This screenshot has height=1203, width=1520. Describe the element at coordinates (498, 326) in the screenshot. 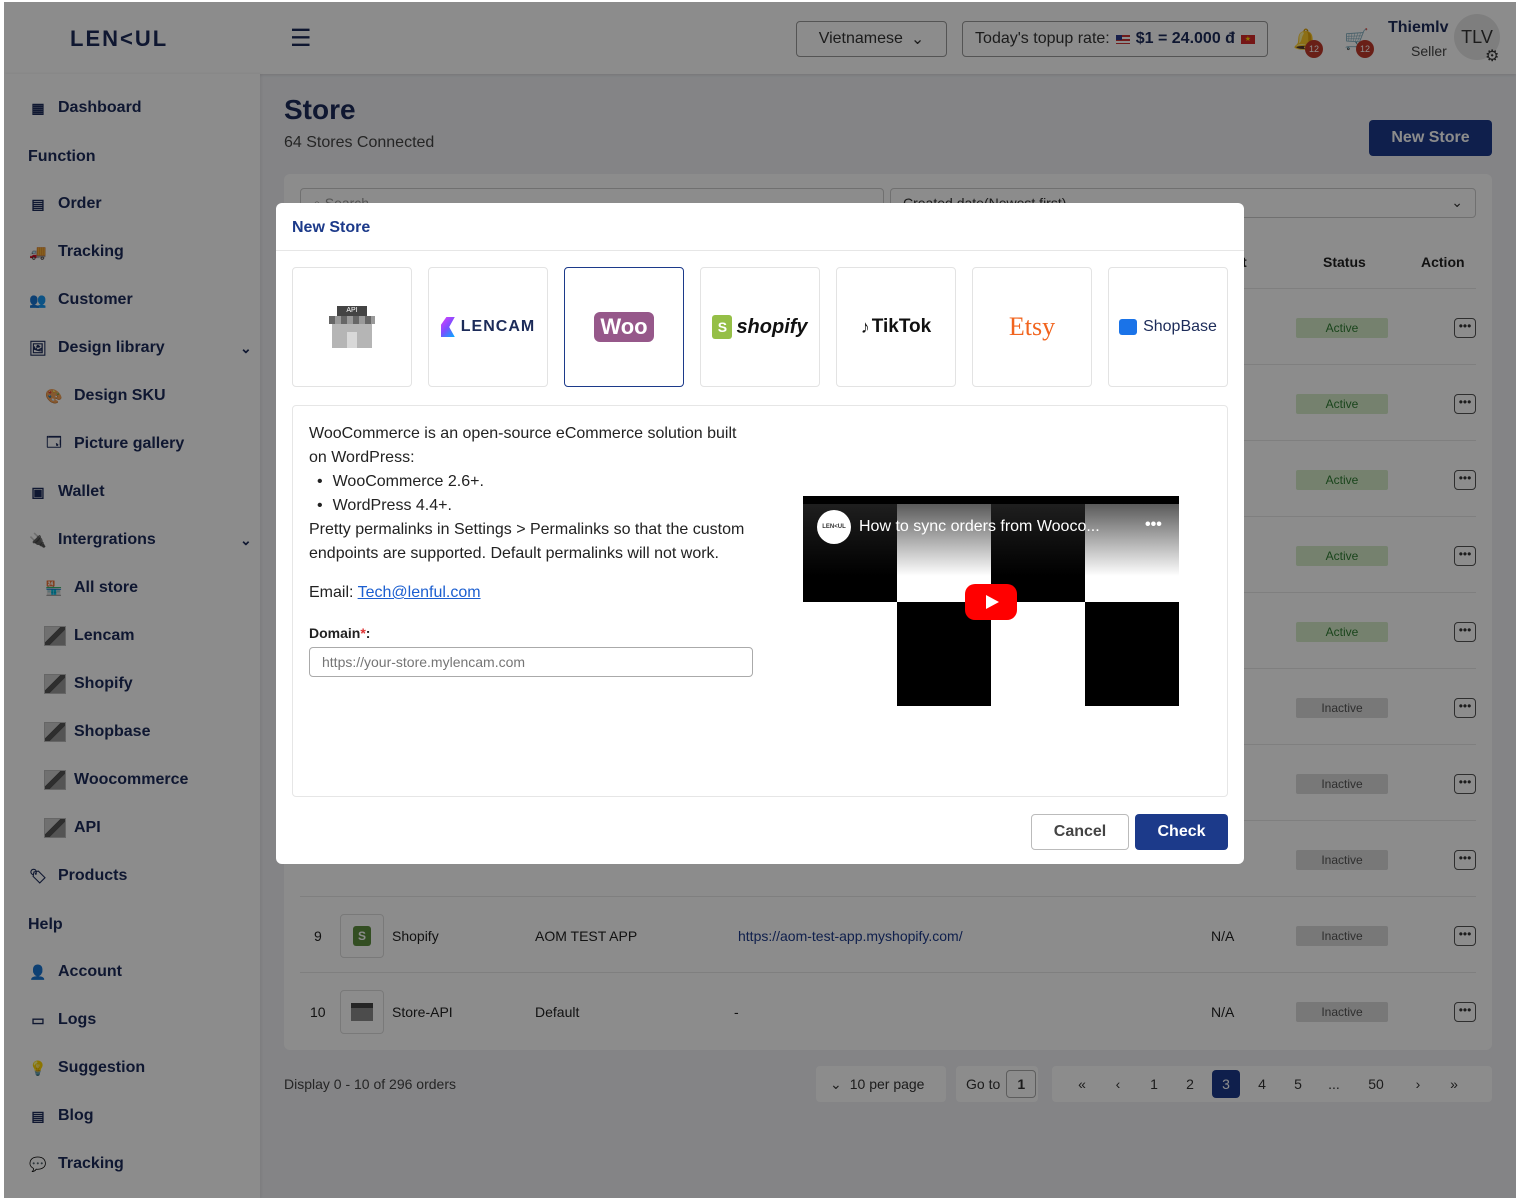

I see `lencam-label: LENCAM` at that location.